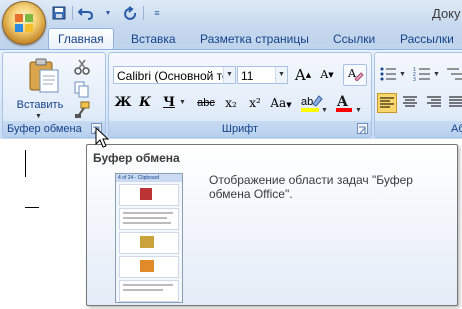  What do you see at coordinates (354, 39) in the screenshot?
I see `tab-references: Ссылки` at bounding box center [354, 39].